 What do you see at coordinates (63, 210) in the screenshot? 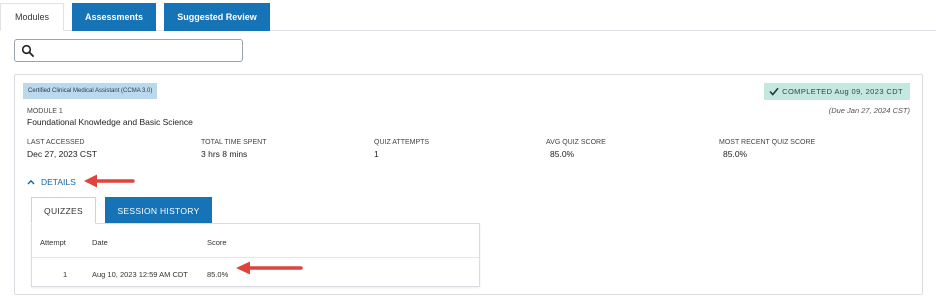
I see `tab-quizzes: QUIZZES` at bounding box center [63, 210].